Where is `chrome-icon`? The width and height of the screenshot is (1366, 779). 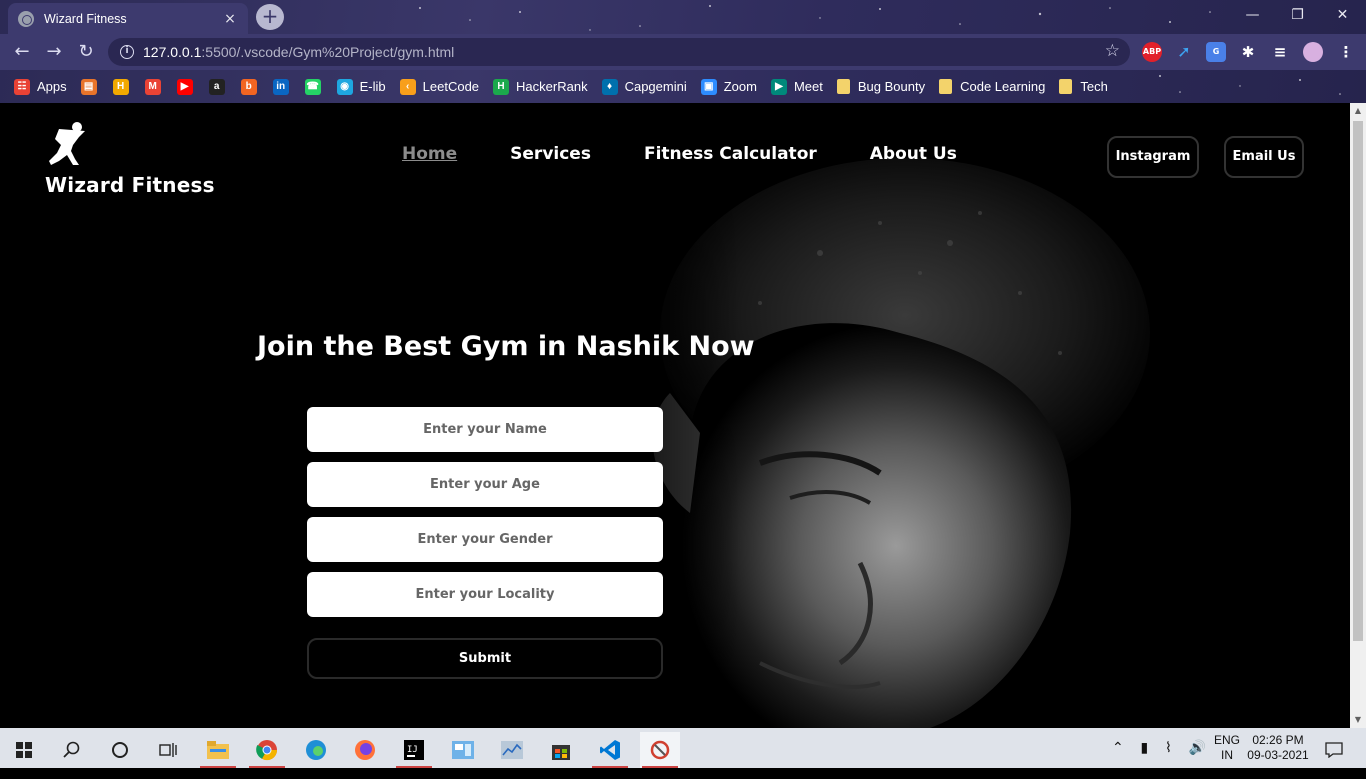
chrome-icon is located at coordinates (267, 750).